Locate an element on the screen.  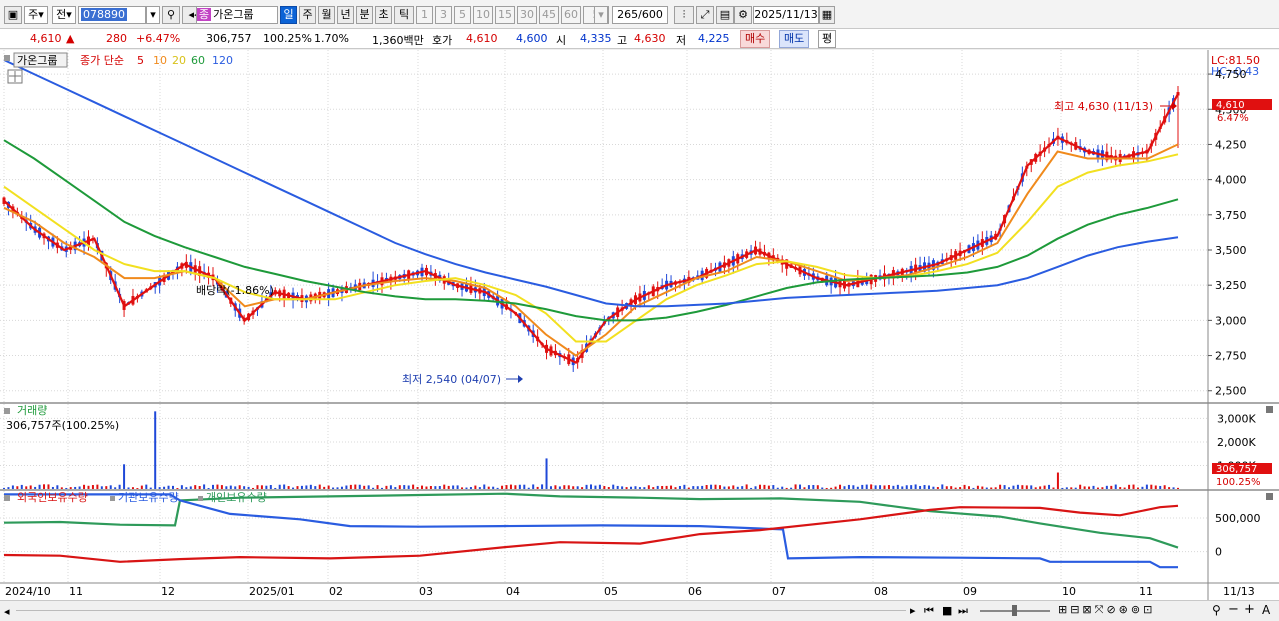
chart-tool-icons: ⊞⊟⊠⤧⊘⊛⊚⊡ is located at coordinates (1106, 610).